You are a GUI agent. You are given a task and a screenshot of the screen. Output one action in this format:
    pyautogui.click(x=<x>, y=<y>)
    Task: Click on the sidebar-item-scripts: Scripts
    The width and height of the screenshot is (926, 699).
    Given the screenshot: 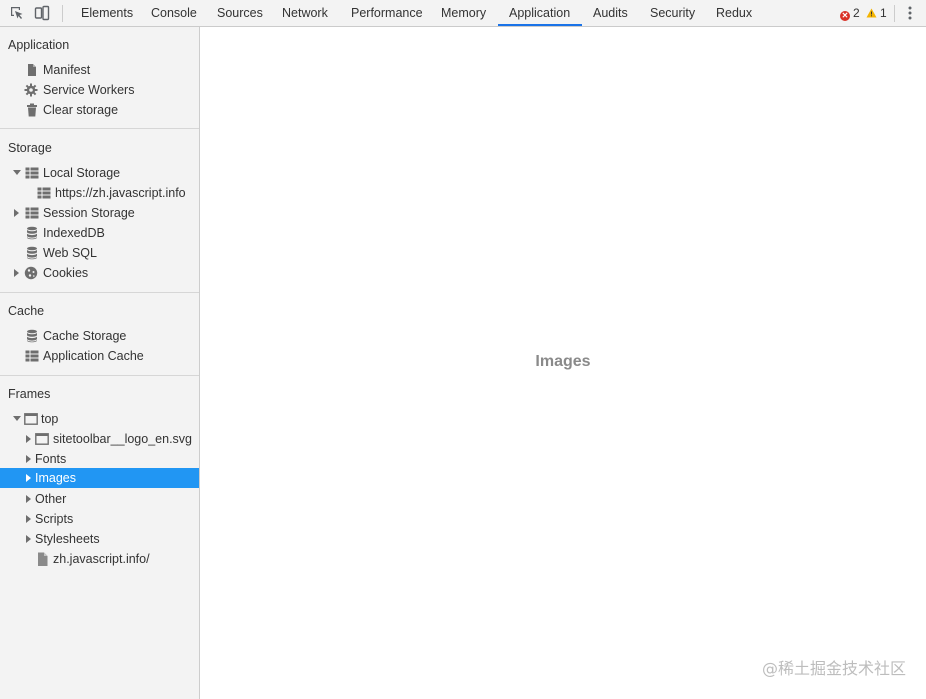 What is the action you would take?
    pyautogui.click(x=99, y=519)
    